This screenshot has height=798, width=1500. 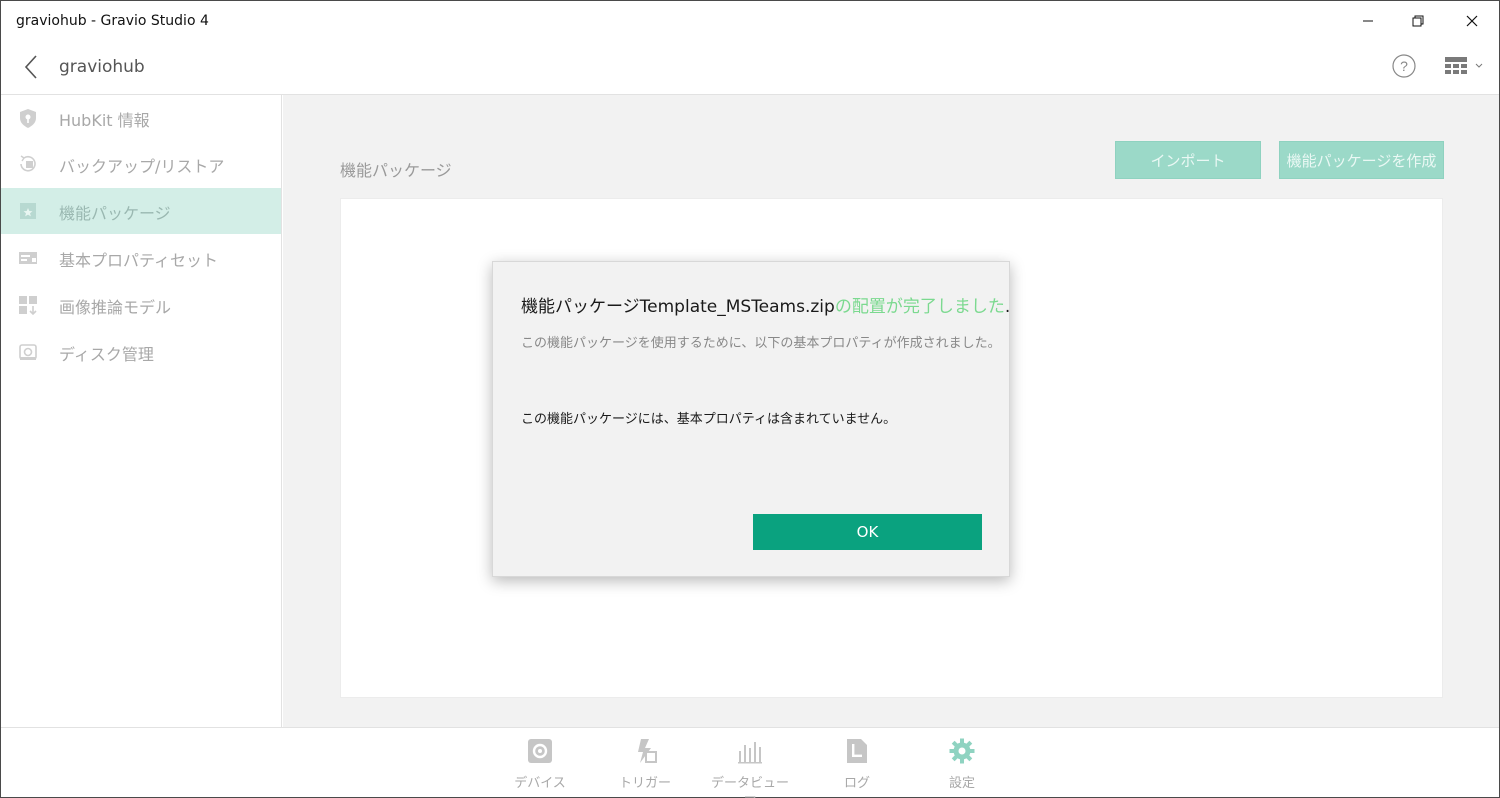 What do you see at coordinates (645, 766) in the screenshot?
I see `nav-triggers: トリガー` at bounding box center [645, 766].